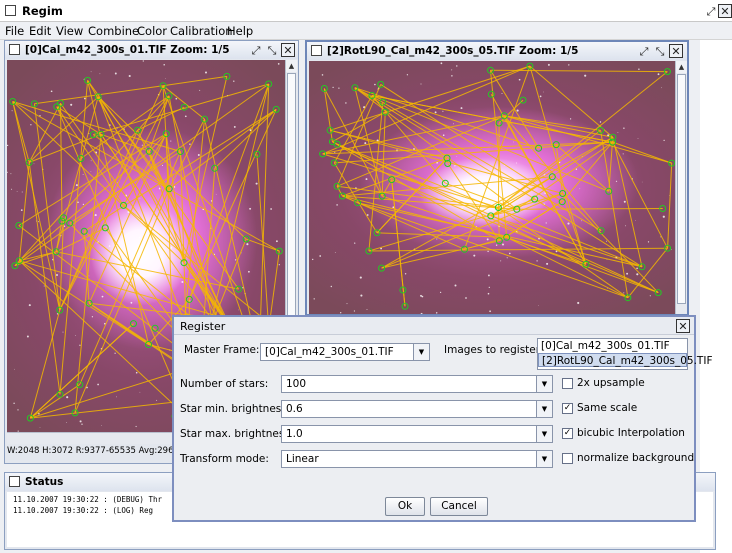 The image size is (732, 553). Describe the element at coordinates (152, 31) in the screenshot. I see `menu-color: Color` at that location.